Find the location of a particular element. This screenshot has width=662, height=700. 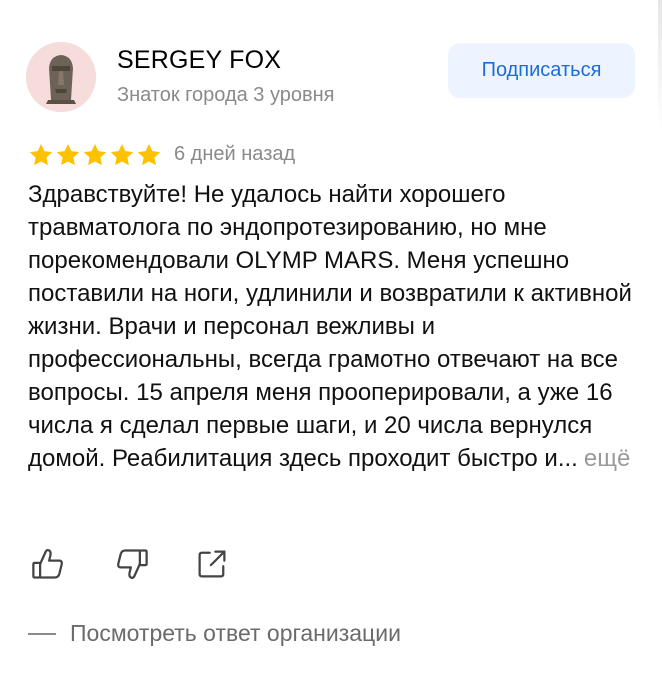

view-organization-reply: Посмотреть ответ организации is located at coordinates (214, 633).